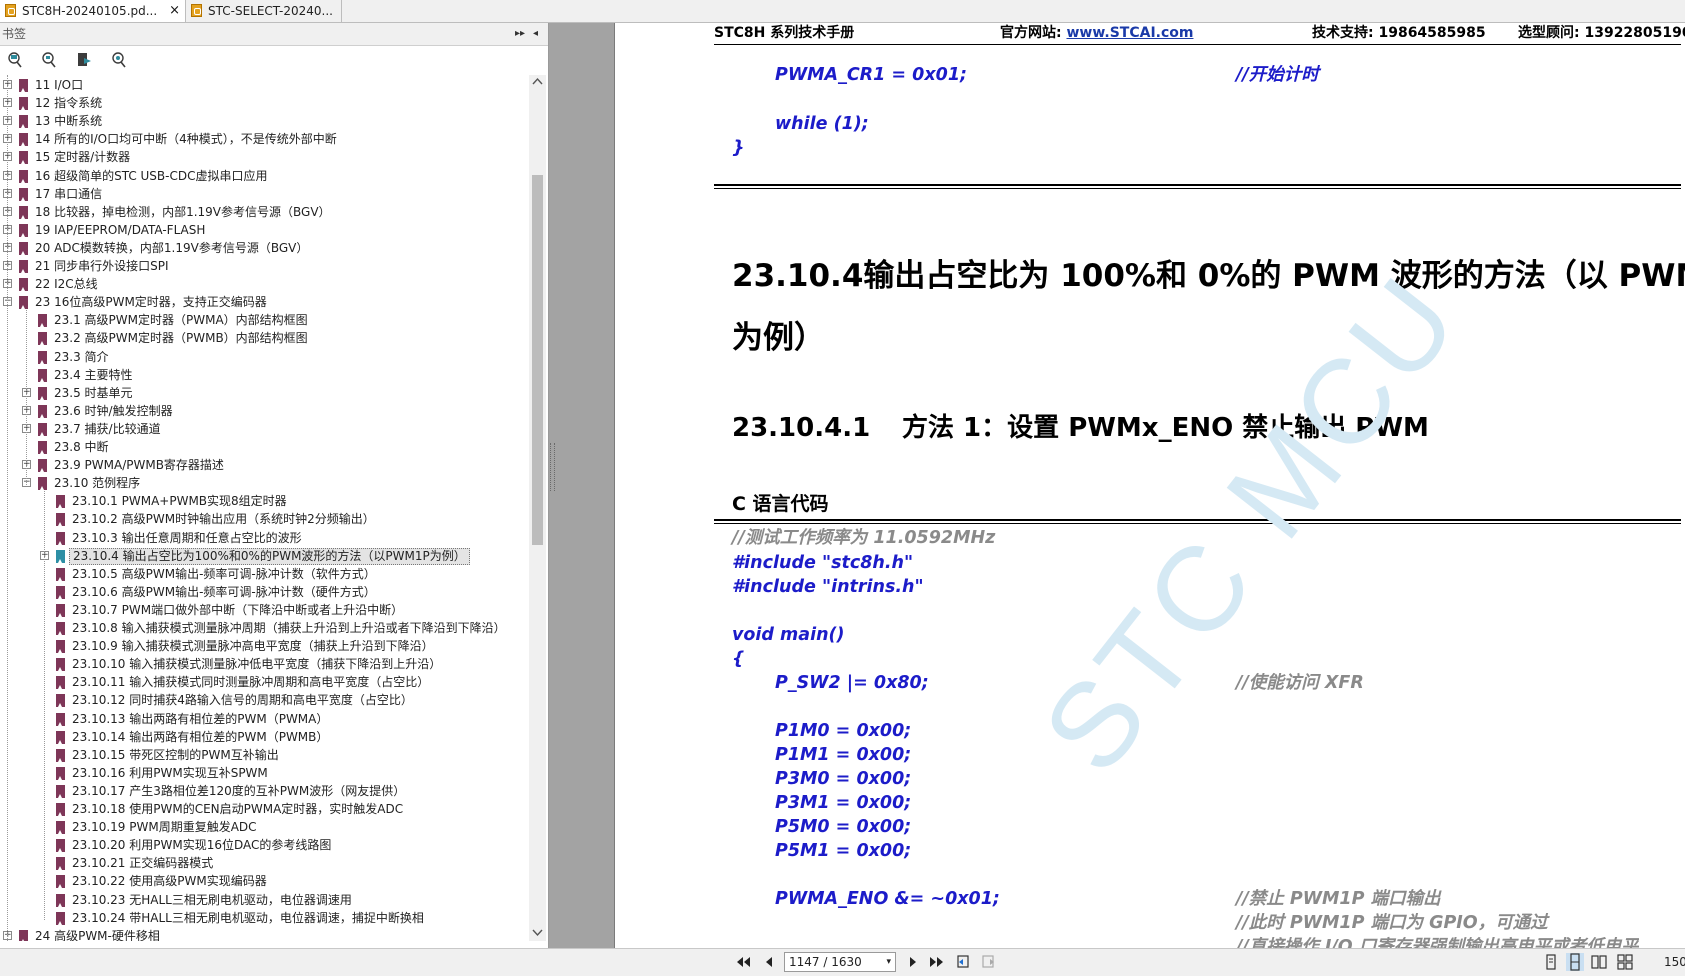  What do you see at coordinates (200, 736) in the screenshot?
I see `bookmark-label: 23.10.14 输出两路有相位差的PWM（PWMB）` at bounding box center [200, 736].